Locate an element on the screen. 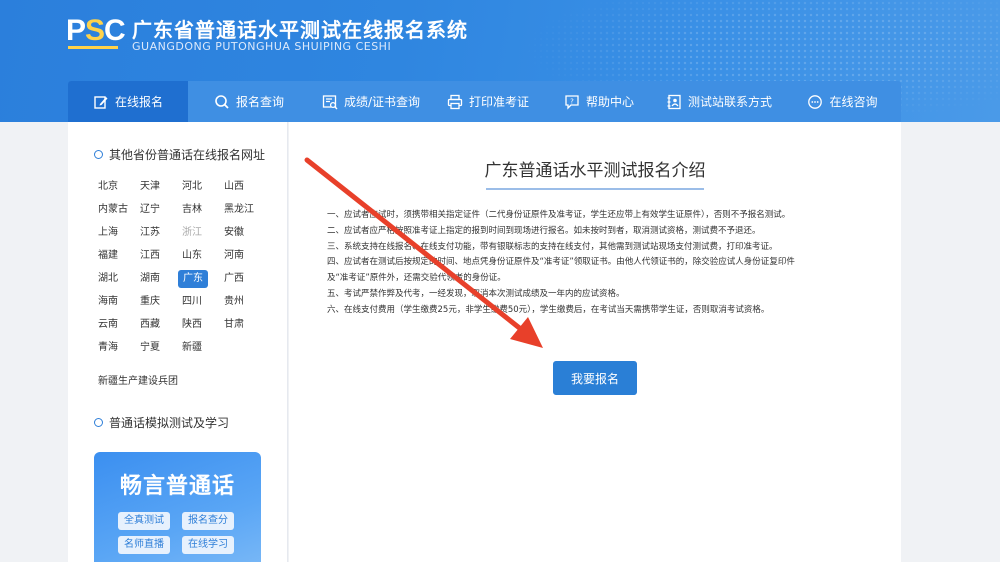  promo-title: 畅言普通话 is located at coordinates (177, 486).